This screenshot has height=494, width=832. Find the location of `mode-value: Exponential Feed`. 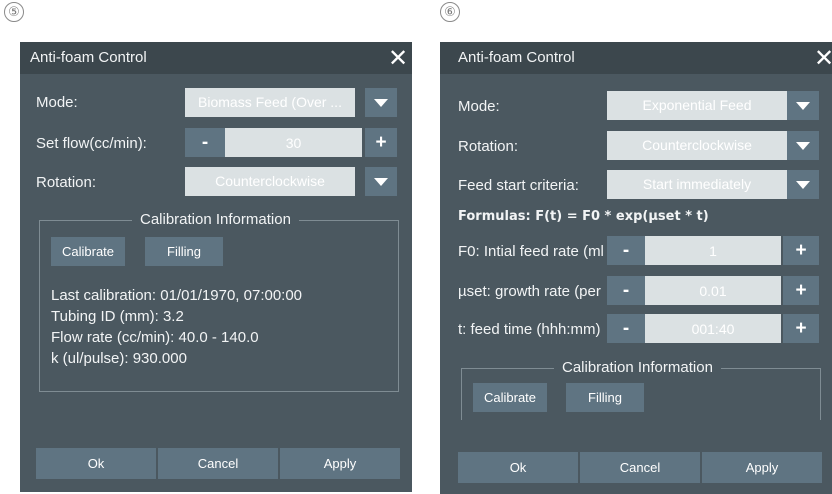

mode-value: Exponential Feed is located at coordinates (697, 105).